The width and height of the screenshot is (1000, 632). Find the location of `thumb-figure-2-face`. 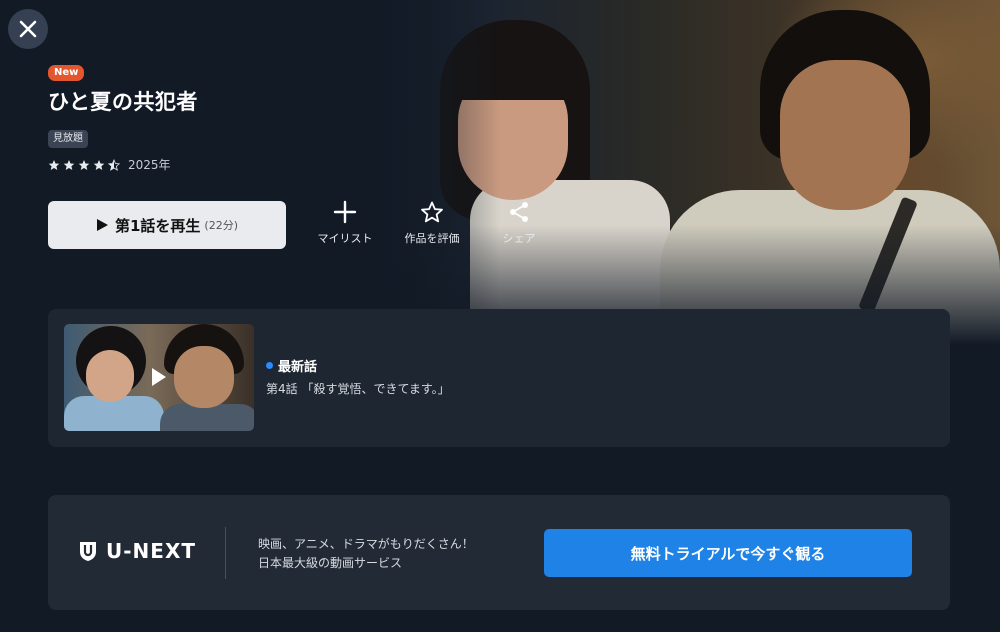

thumb-figure-2-face is located at coordinates (204, 377).